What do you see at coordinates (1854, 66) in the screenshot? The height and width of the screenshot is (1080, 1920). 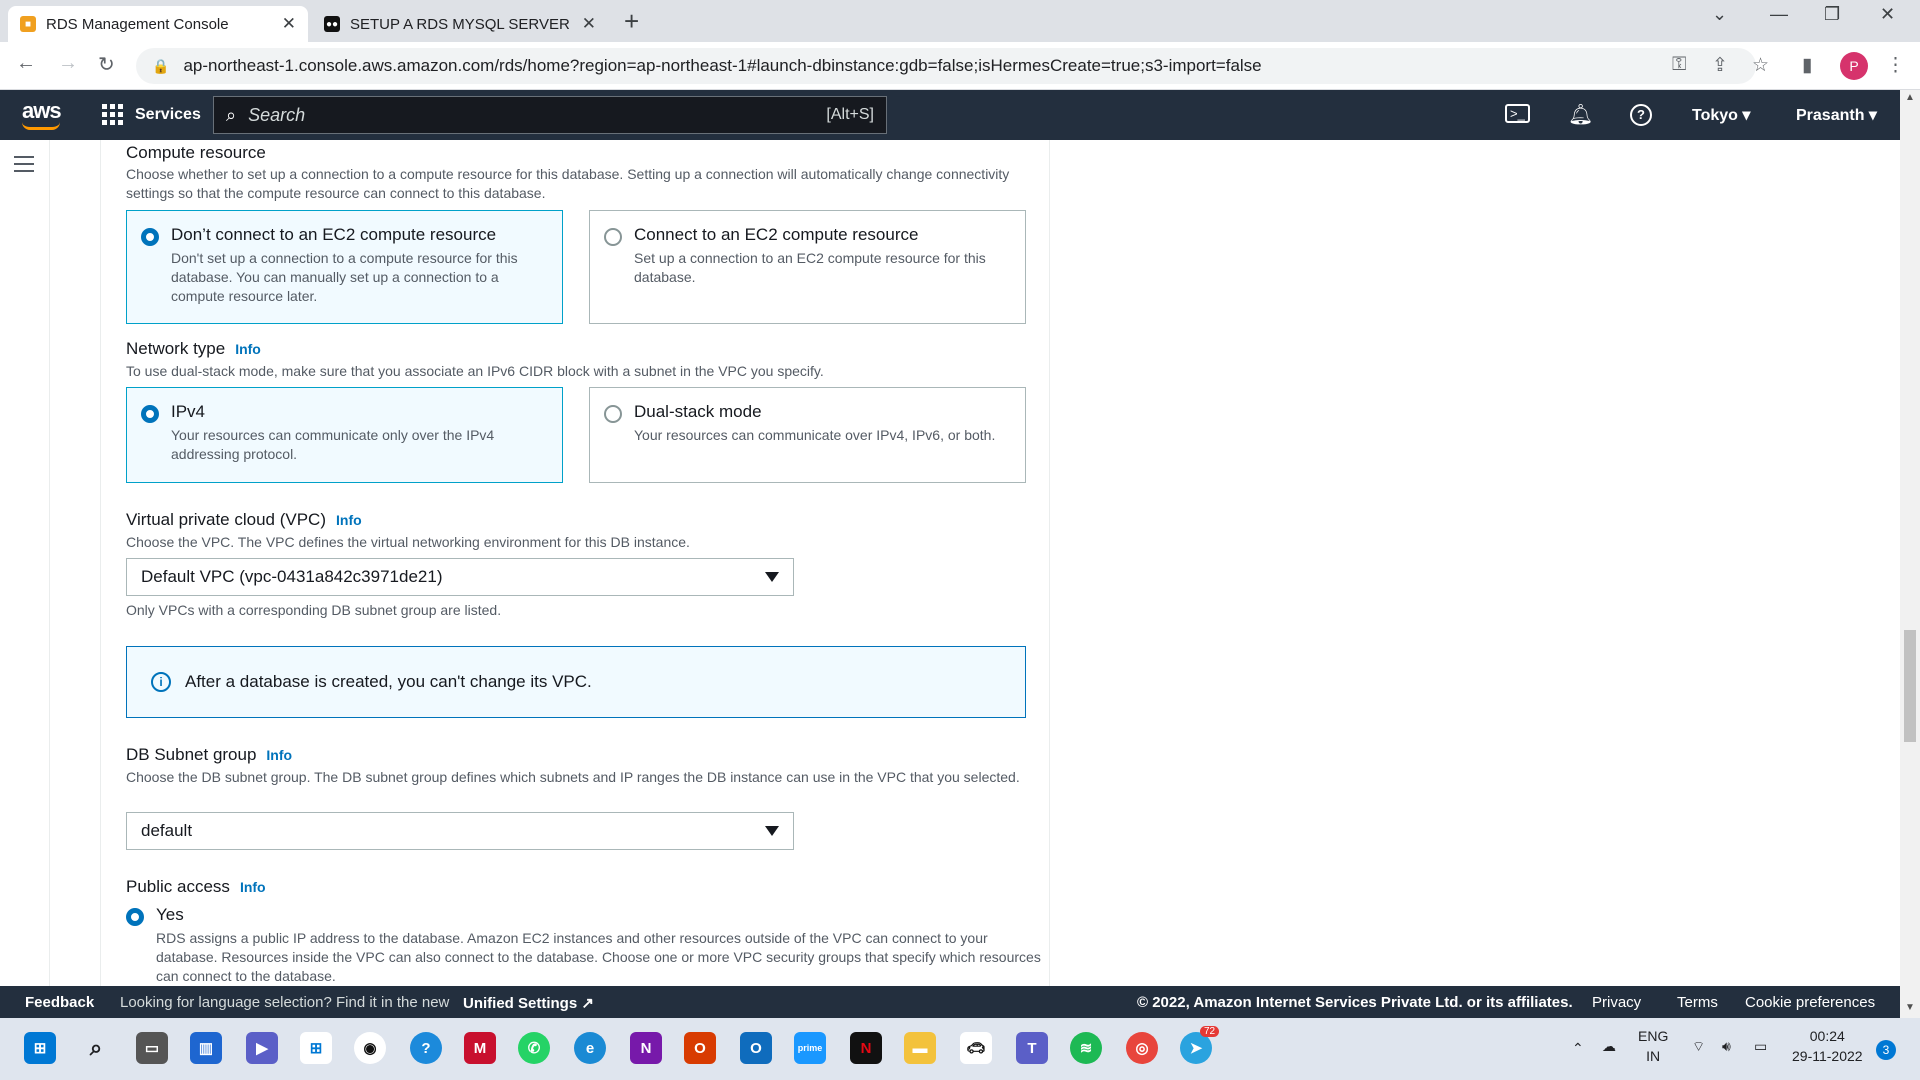 I see `profile-avatar: P` at bounding box center [1854, 66].